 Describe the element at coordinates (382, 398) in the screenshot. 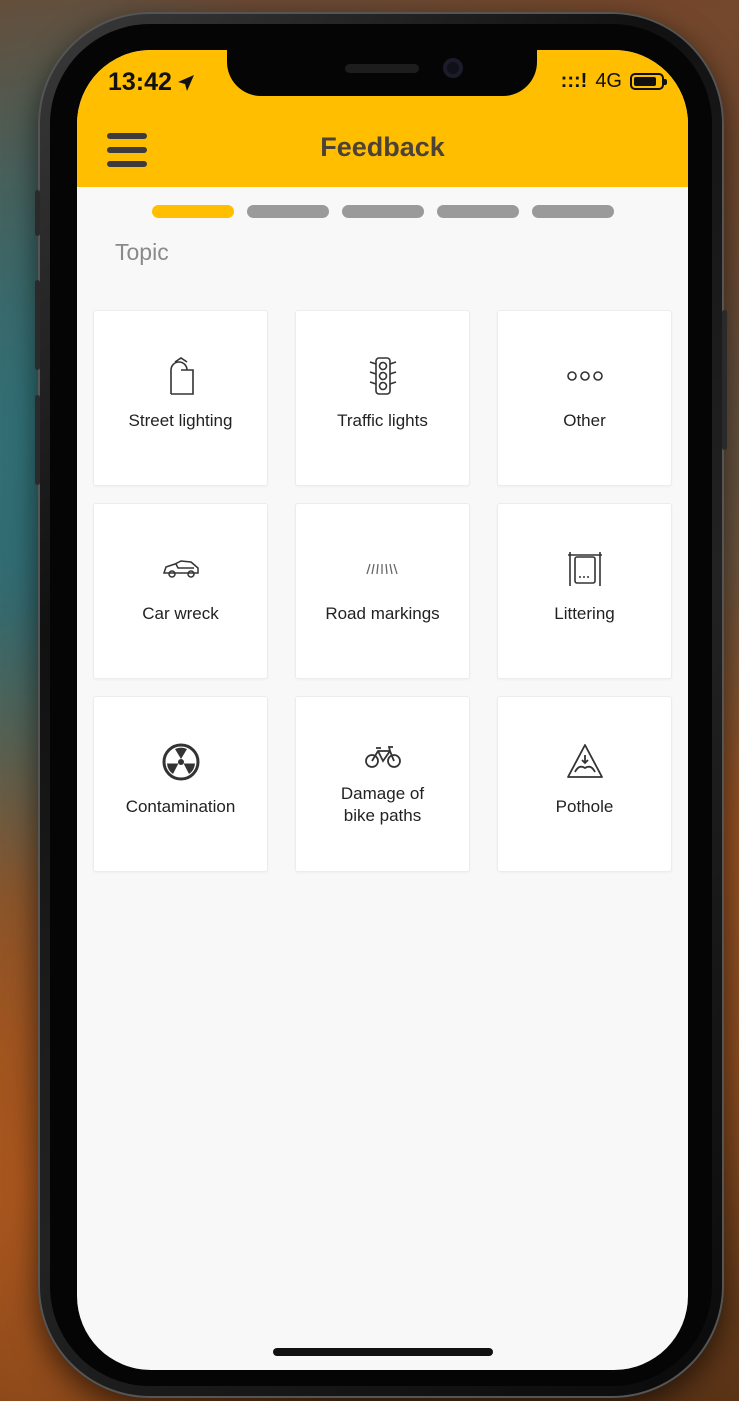

I see `topic-tile-traffic-lights: Traffic lights` at that location.